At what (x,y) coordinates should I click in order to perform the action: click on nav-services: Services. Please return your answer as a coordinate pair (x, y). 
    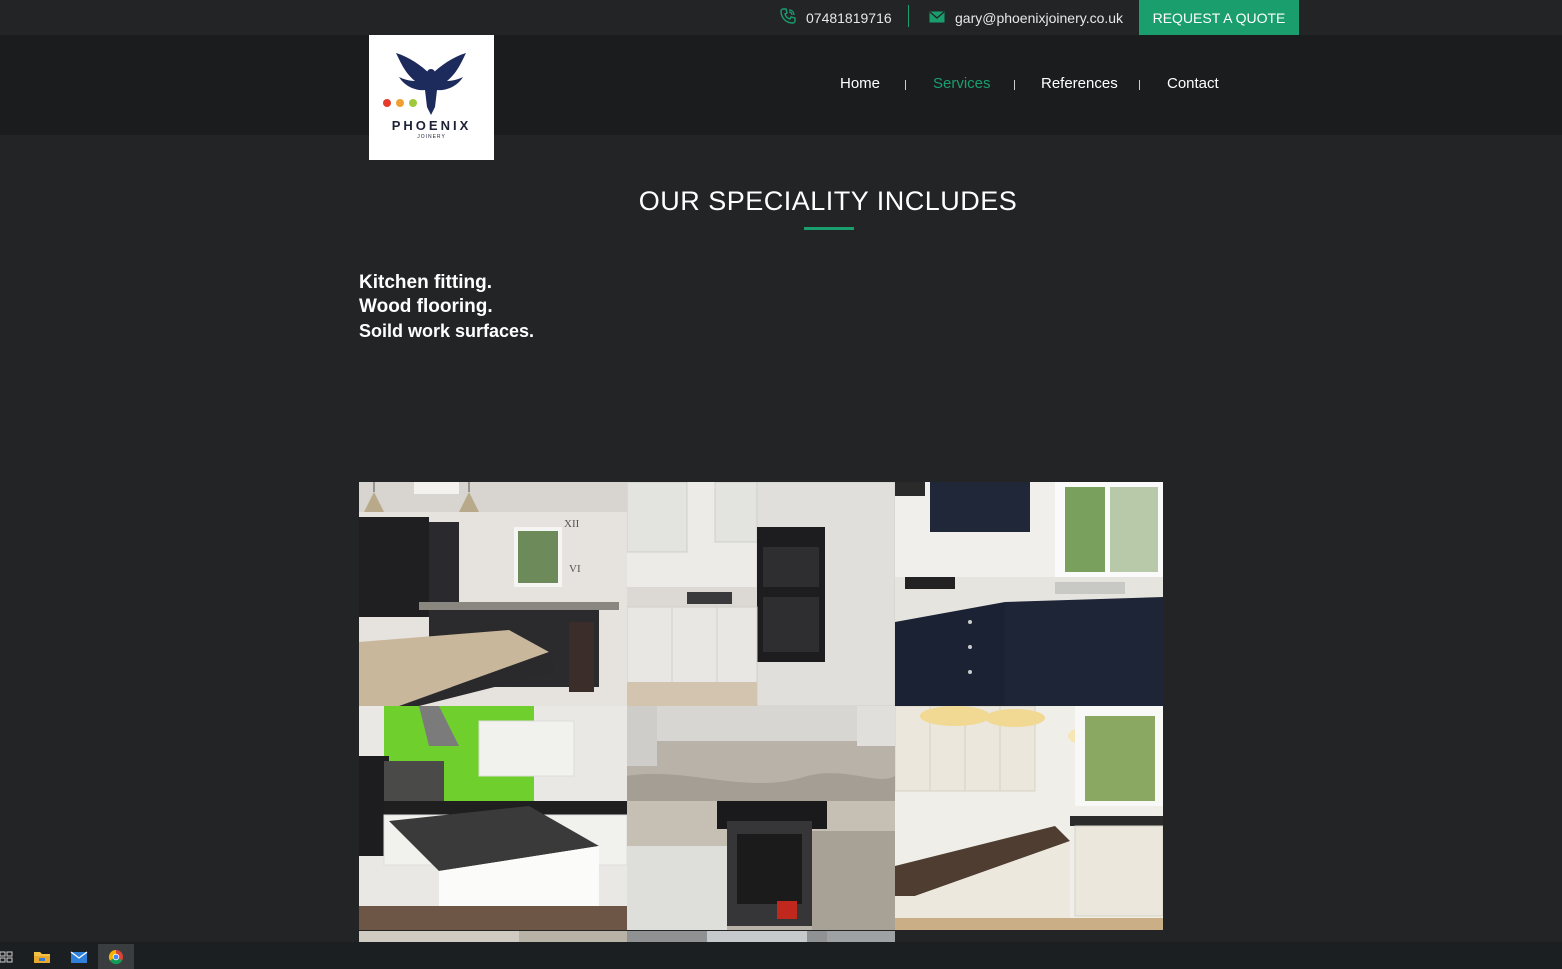
    Looking at the image, I should click on (962, 83).